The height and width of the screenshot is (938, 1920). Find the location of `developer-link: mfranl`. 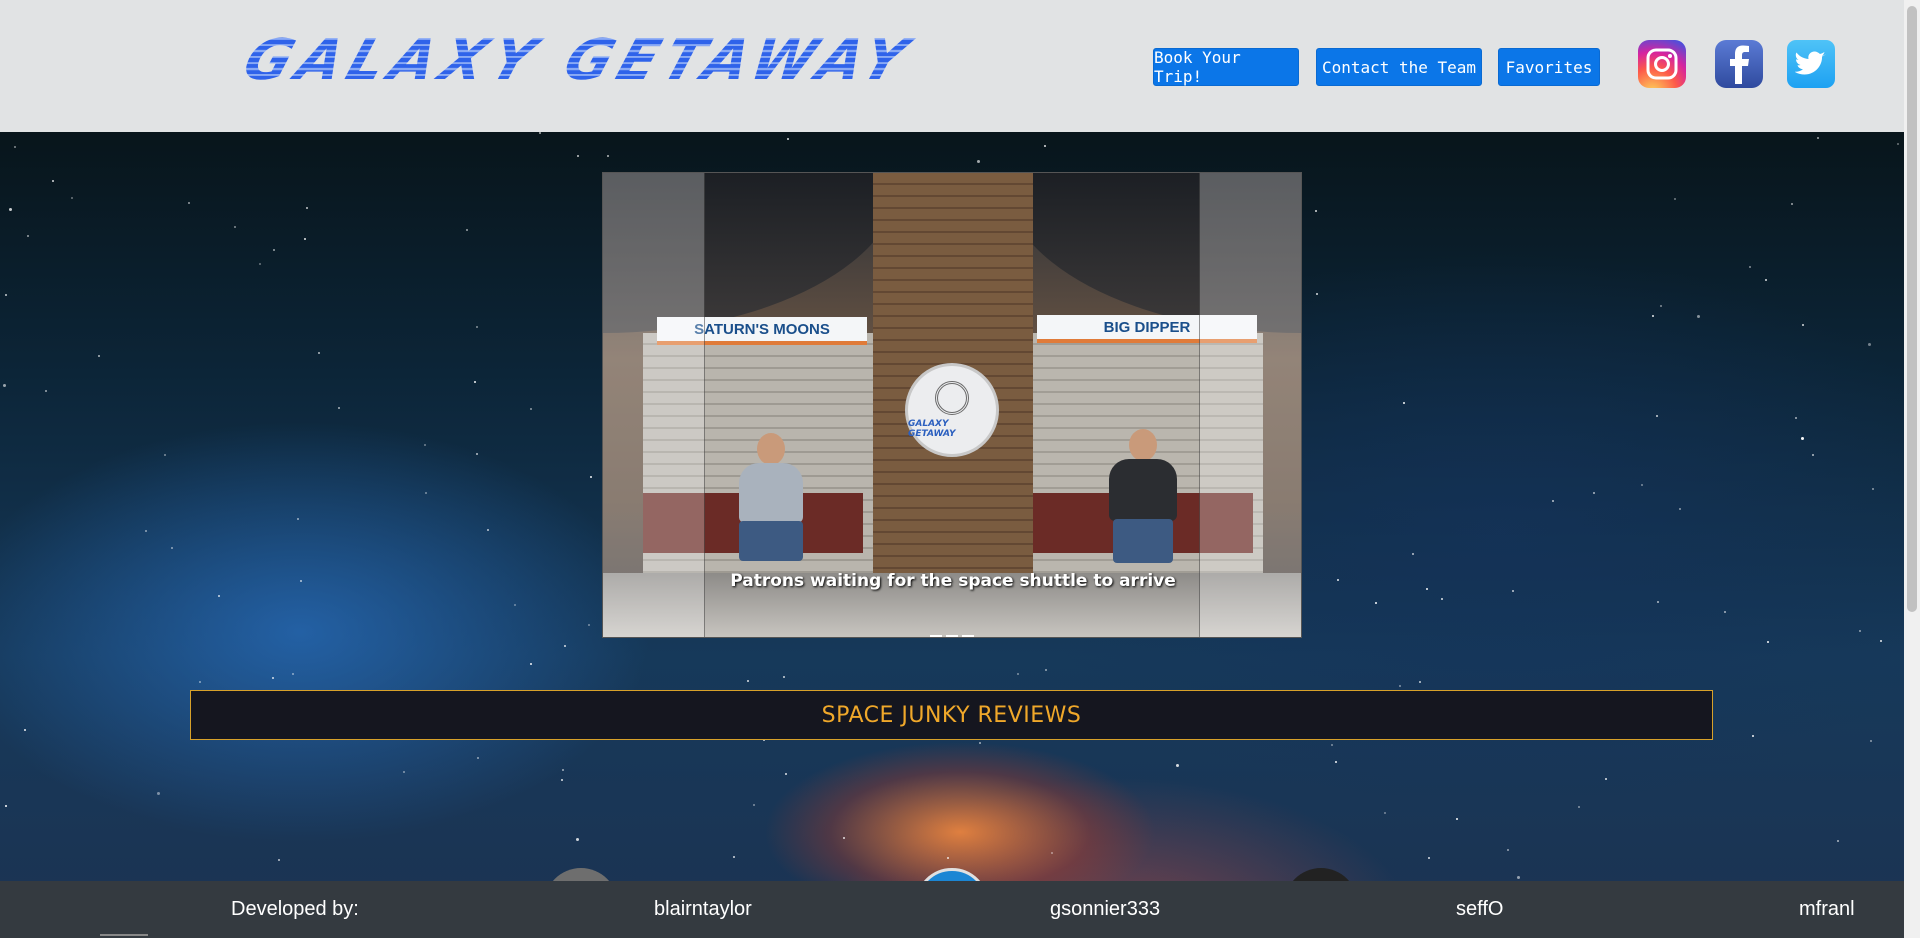

developer-link: mfranl is located at coordinates (1827, 909).